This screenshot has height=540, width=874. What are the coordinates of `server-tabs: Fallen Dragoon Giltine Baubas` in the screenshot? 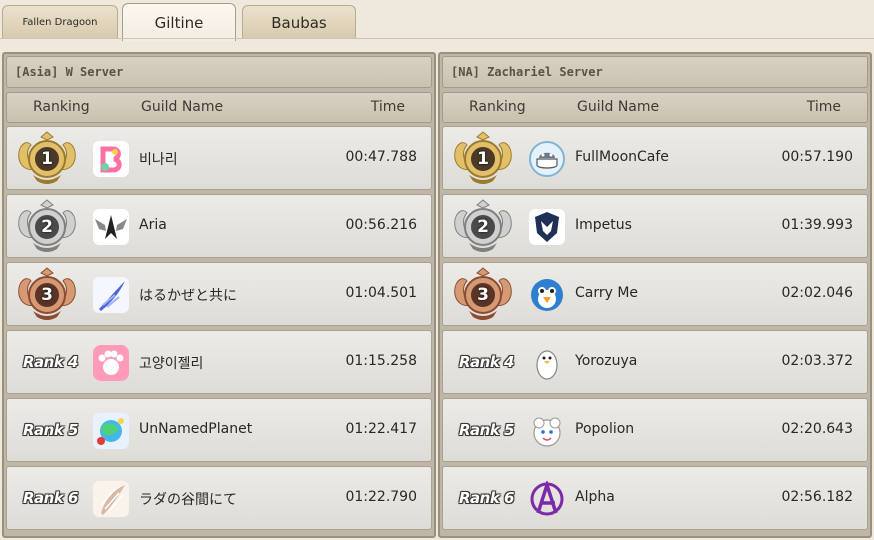 It's located at (182, 22).